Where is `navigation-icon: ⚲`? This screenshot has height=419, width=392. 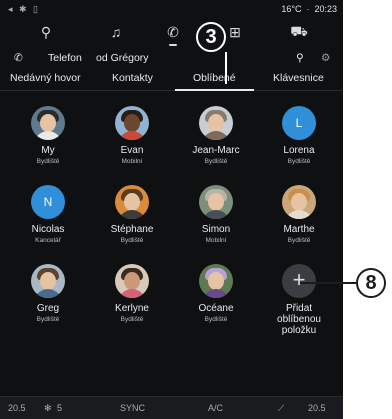 navigation-icon: ⚲ is located at coordinates (46, 32).